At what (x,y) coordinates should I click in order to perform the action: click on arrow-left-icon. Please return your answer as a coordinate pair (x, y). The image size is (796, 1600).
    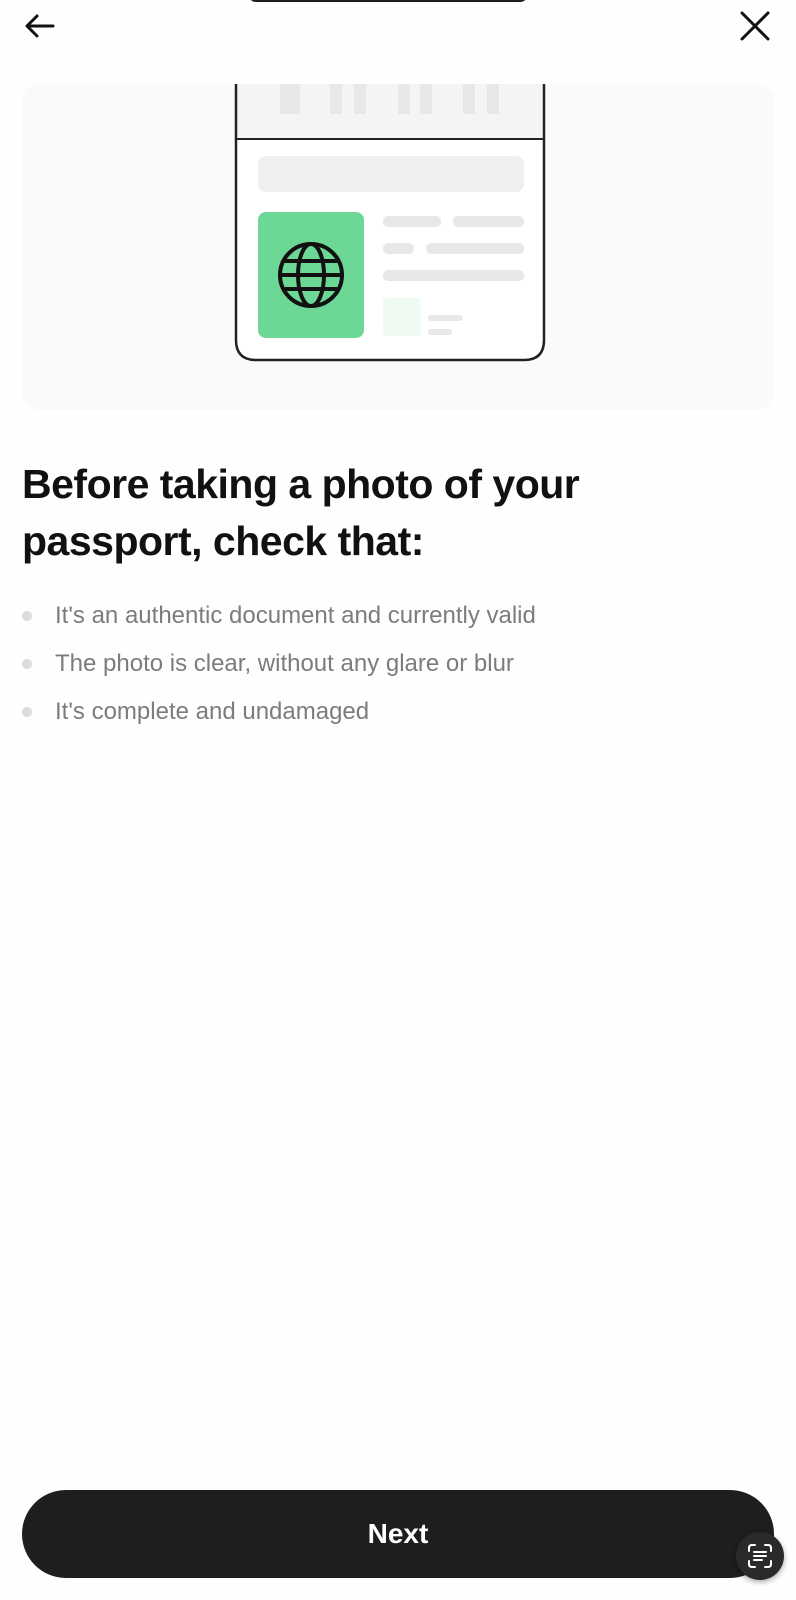
    Looking at the image, I should click on (40, 26).